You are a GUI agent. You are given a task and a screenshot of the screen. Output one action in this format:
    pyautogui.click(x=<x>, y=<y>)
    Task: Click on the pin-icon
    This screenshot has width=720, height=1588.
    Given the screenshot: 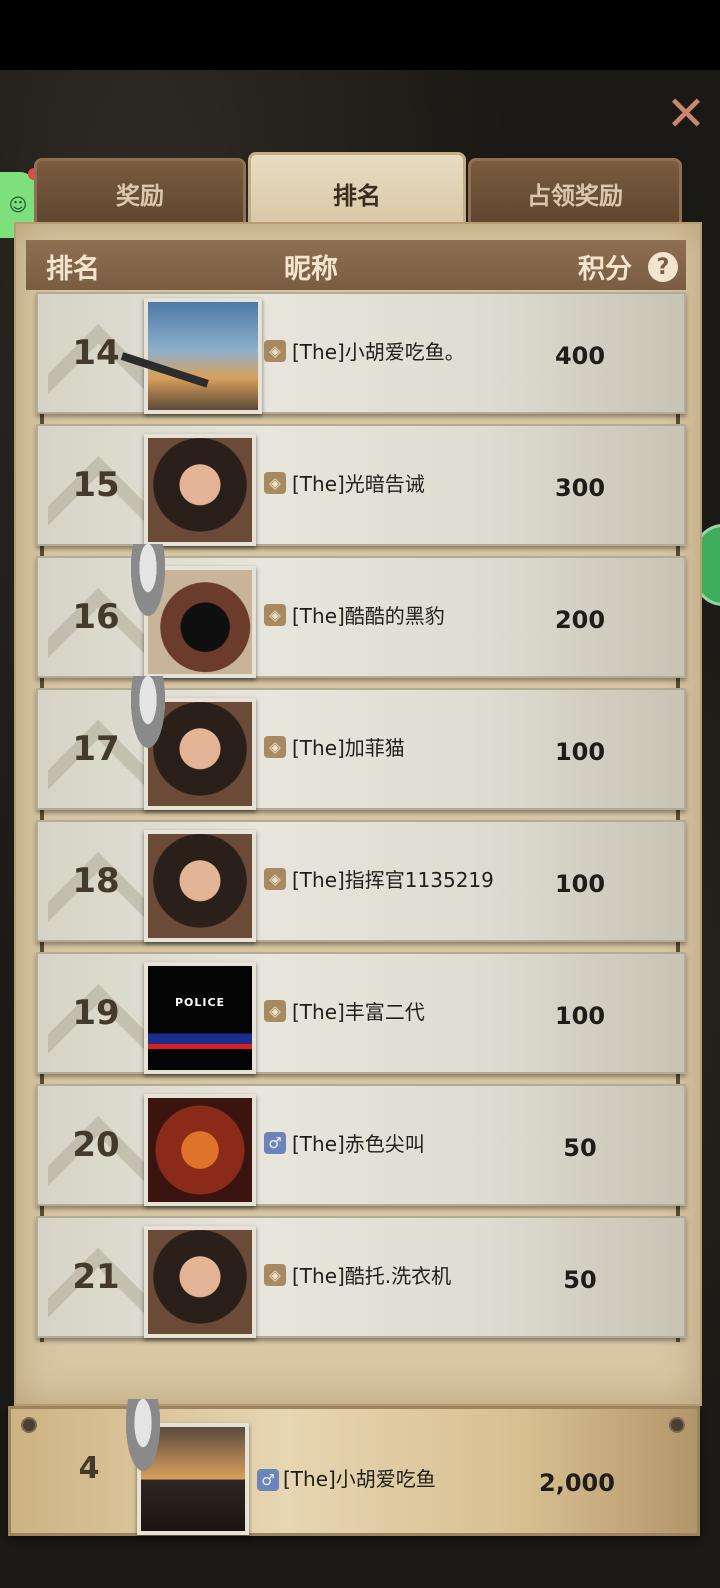 What is the action you would take?
    pyautogui.click(x=677, y=1425)
    